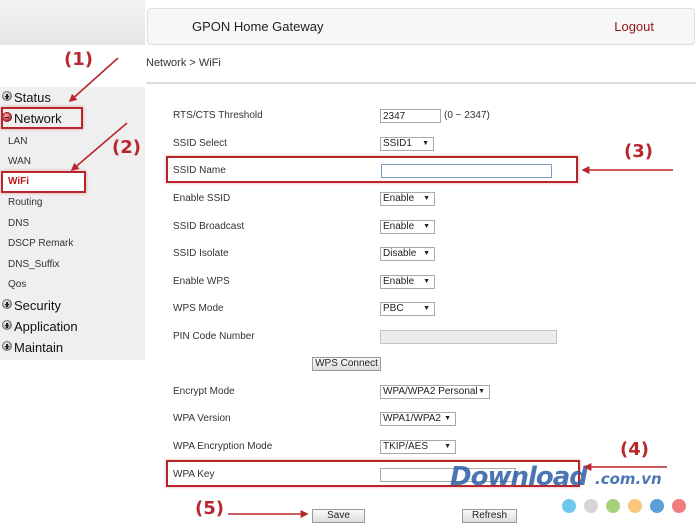 The image size is (698, 524). What do you see at coordinates (18, 224) in the screenshot?
I see `sidebar-item-dns: DNS` at bounding box center [18, 224].